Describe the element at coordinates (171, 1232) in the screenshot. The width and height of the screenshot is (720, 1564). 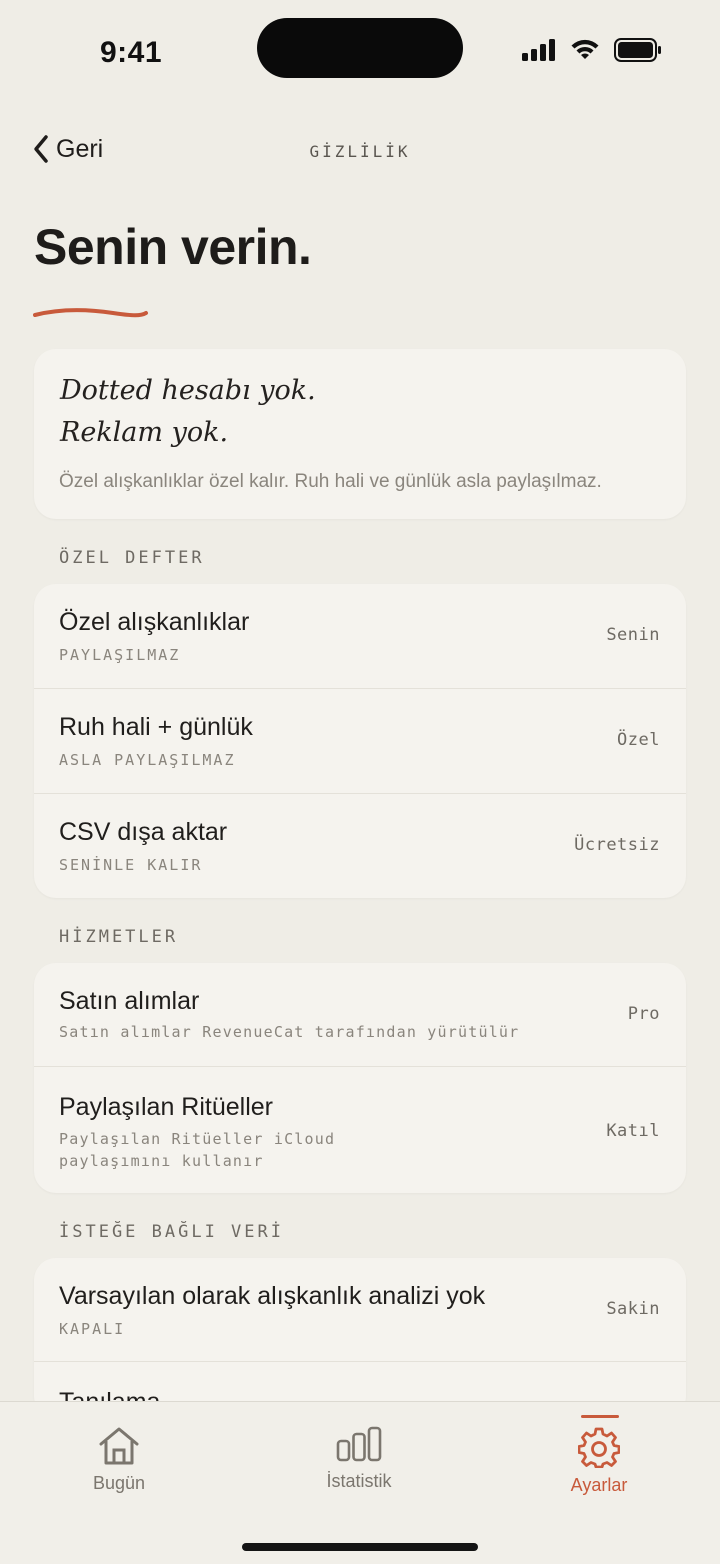
I see `section-label-optional: İSTEĞE BAĞLI VERİ` at that location.